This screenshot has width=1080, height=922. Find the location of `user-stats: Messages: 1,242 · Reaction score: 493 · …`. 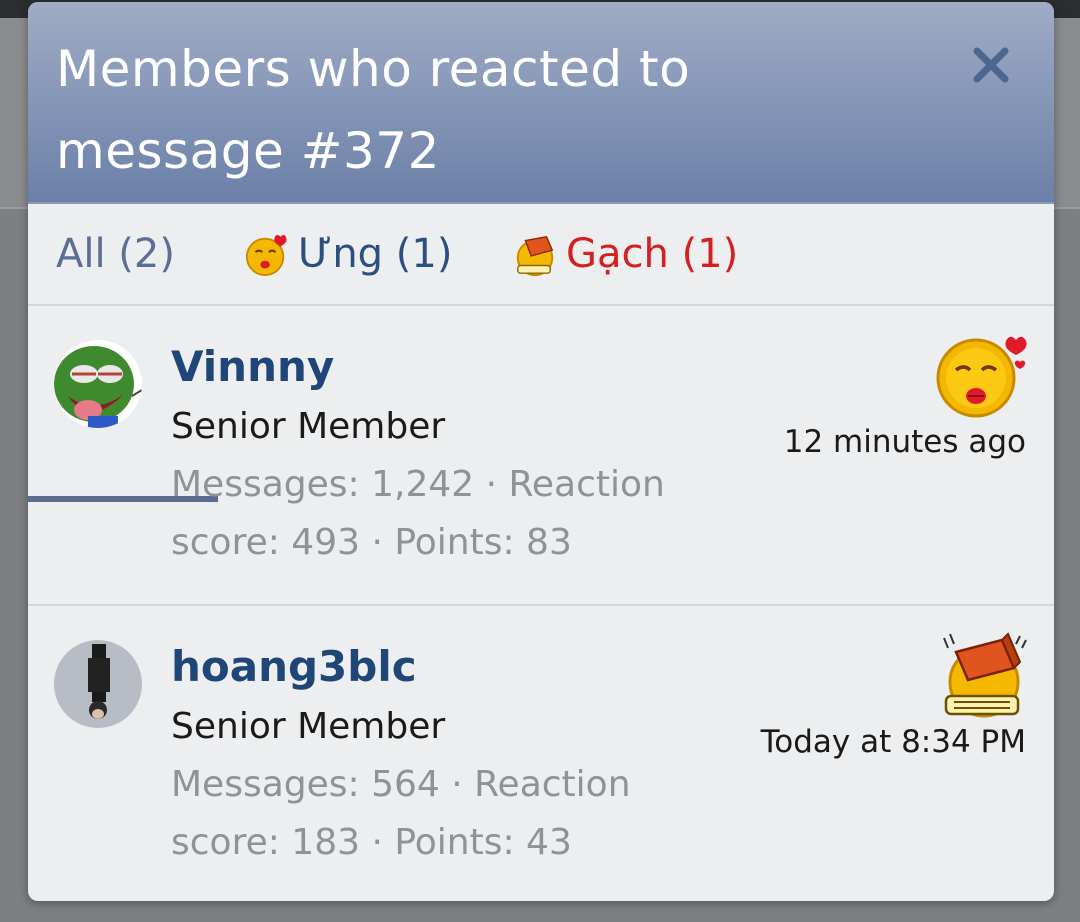

user-stats: Messages: 1,242 · Reaction score: 493 · … is located at coordinates (418, 513).